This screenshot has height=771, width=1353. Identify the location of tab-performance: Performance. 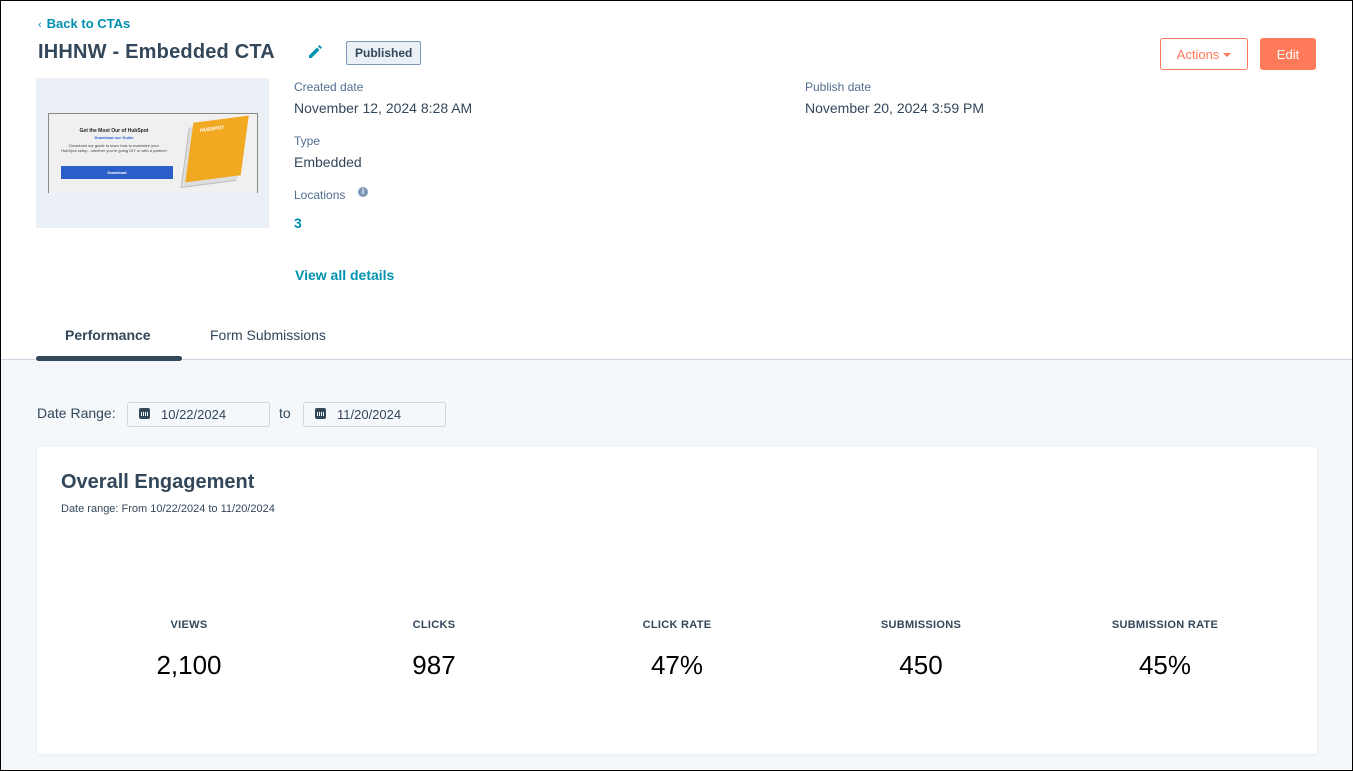
(108, 335).